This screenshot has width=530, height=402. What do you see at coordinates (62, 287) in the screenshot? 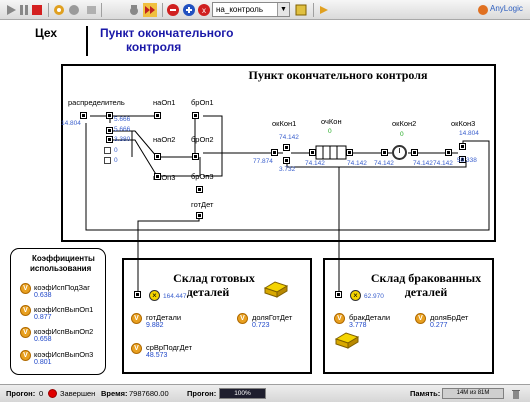
I see `coef-name: коэфИспПодЗаг` at bounding box center [62, 287].